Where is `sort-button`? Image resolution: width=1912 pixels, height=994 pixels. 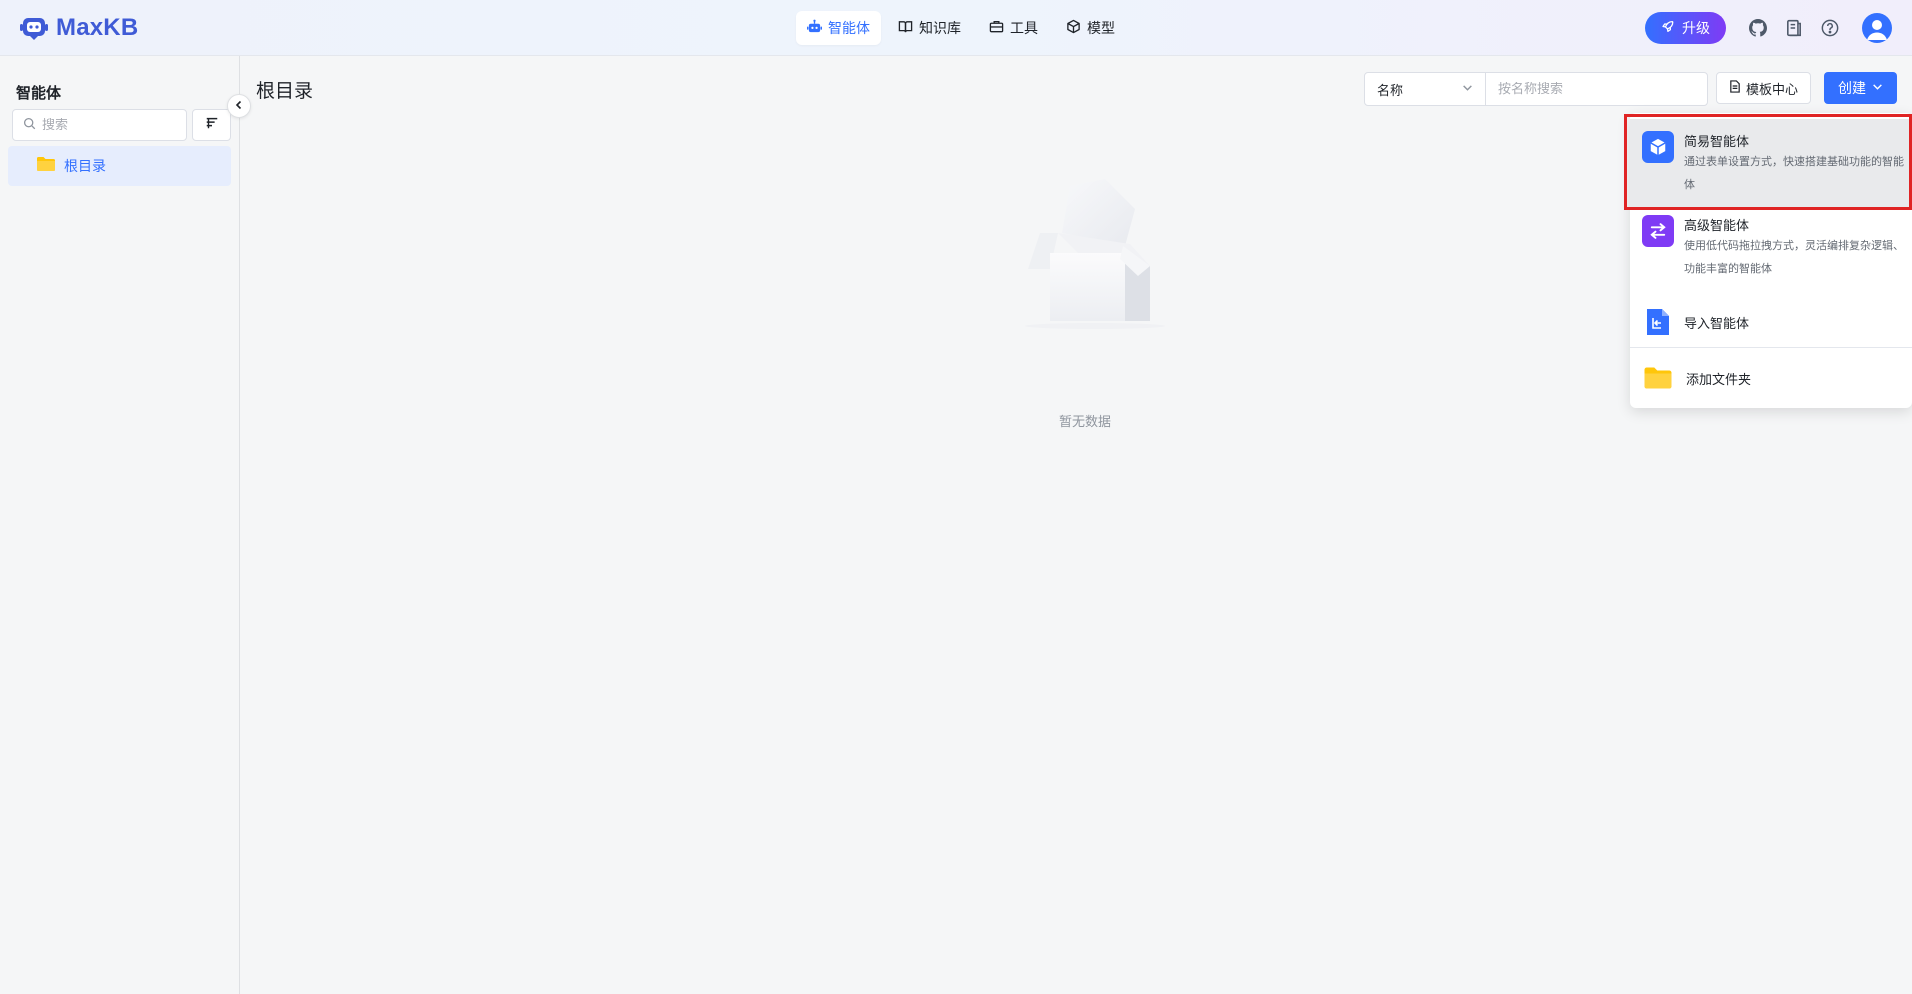
sort-button is located at coordinates (211, 125).